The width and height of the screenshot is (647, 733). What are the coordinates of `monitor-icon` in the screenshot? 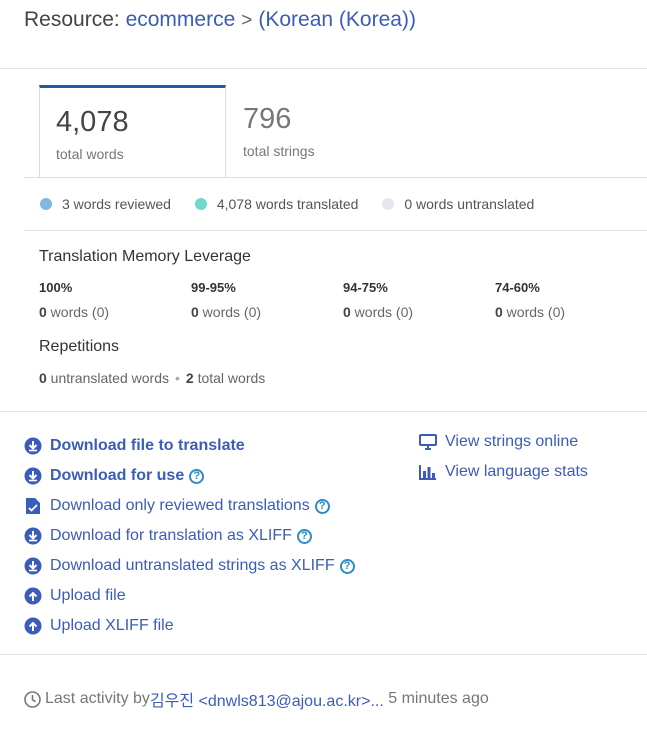 It's located at (428, 442).